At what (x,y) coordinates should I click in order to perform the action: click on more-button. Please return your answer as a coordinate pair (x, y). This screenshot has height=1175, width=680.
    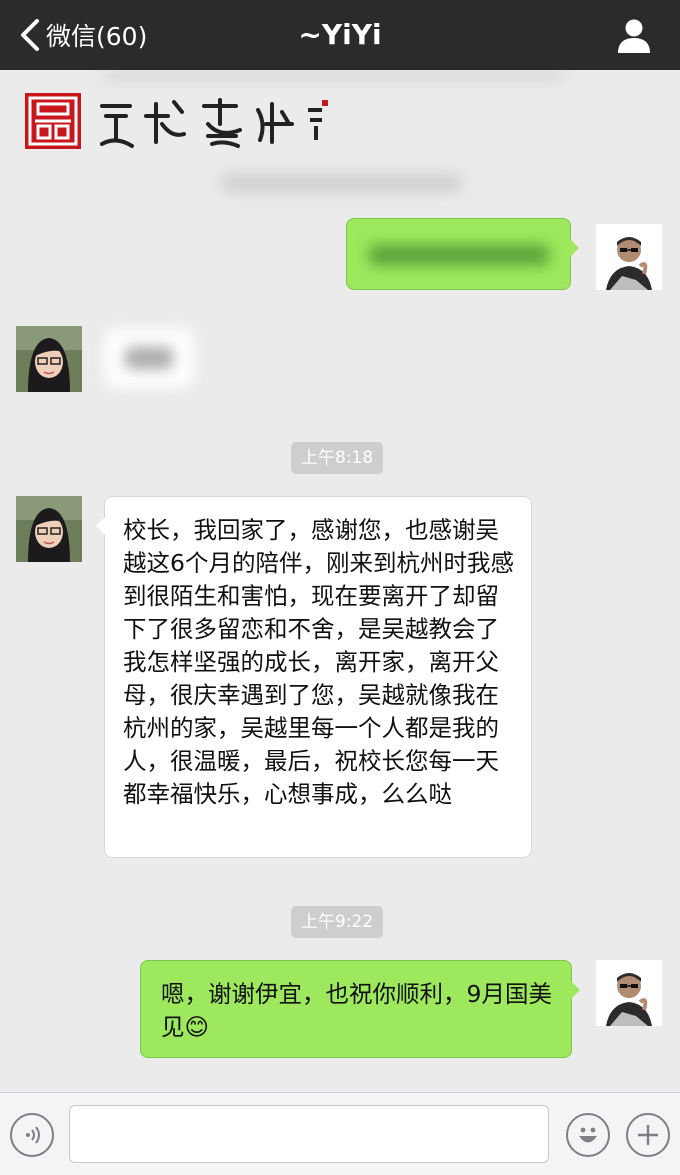
    Looking at the image, I should click on (648, 1135).